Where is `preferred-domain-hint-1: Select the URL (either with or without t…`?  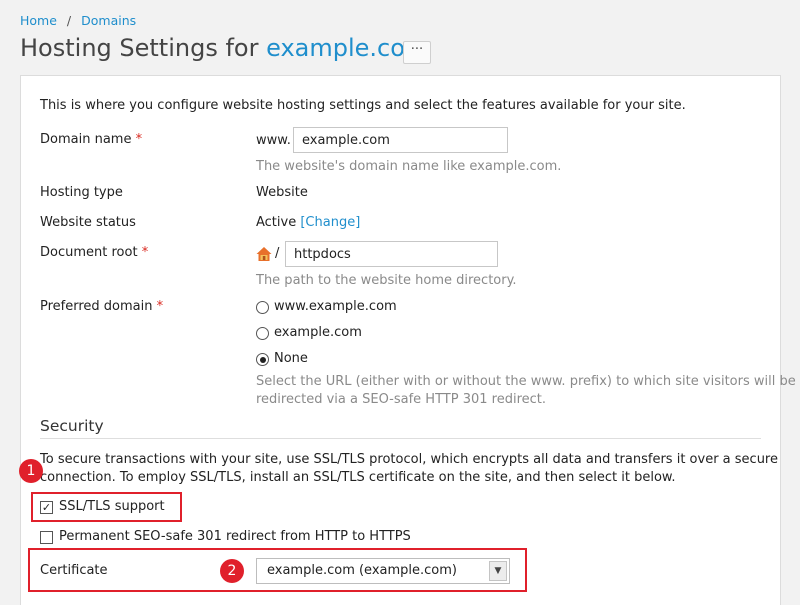
preferred-domain-hint-1: Select the URL (either with or without t… is located at coordinates (526, 381).